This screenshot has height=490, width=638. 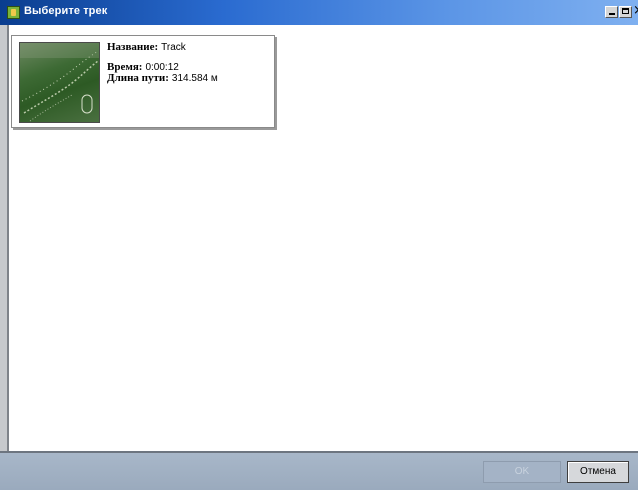 What do you see at coordinates (611, 12) in the screenshot?
I see `minimize-button` at bounding box center [611, 12].